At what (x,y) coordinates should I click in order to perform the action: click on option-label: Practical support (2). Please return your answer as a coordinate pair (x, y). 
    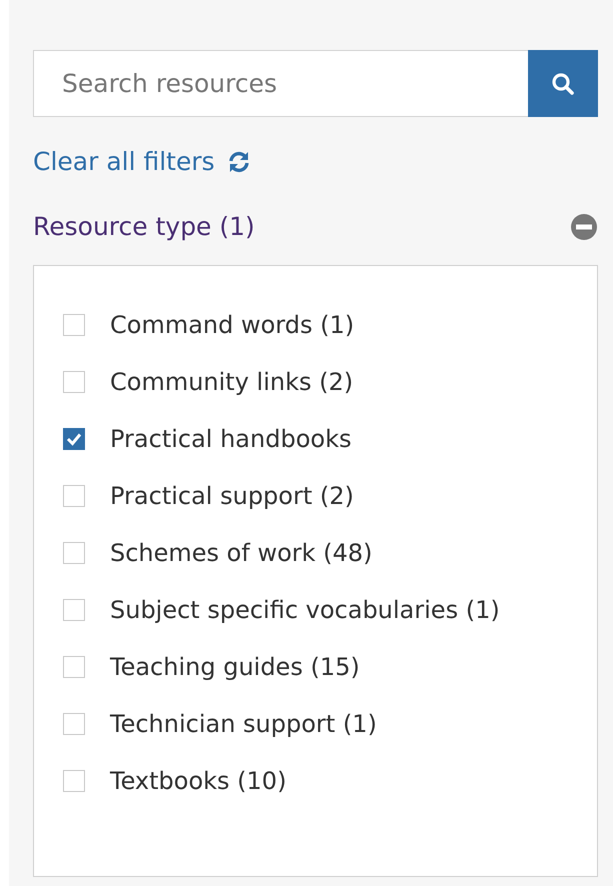
    Looking at the image, I should click on (232, 496).